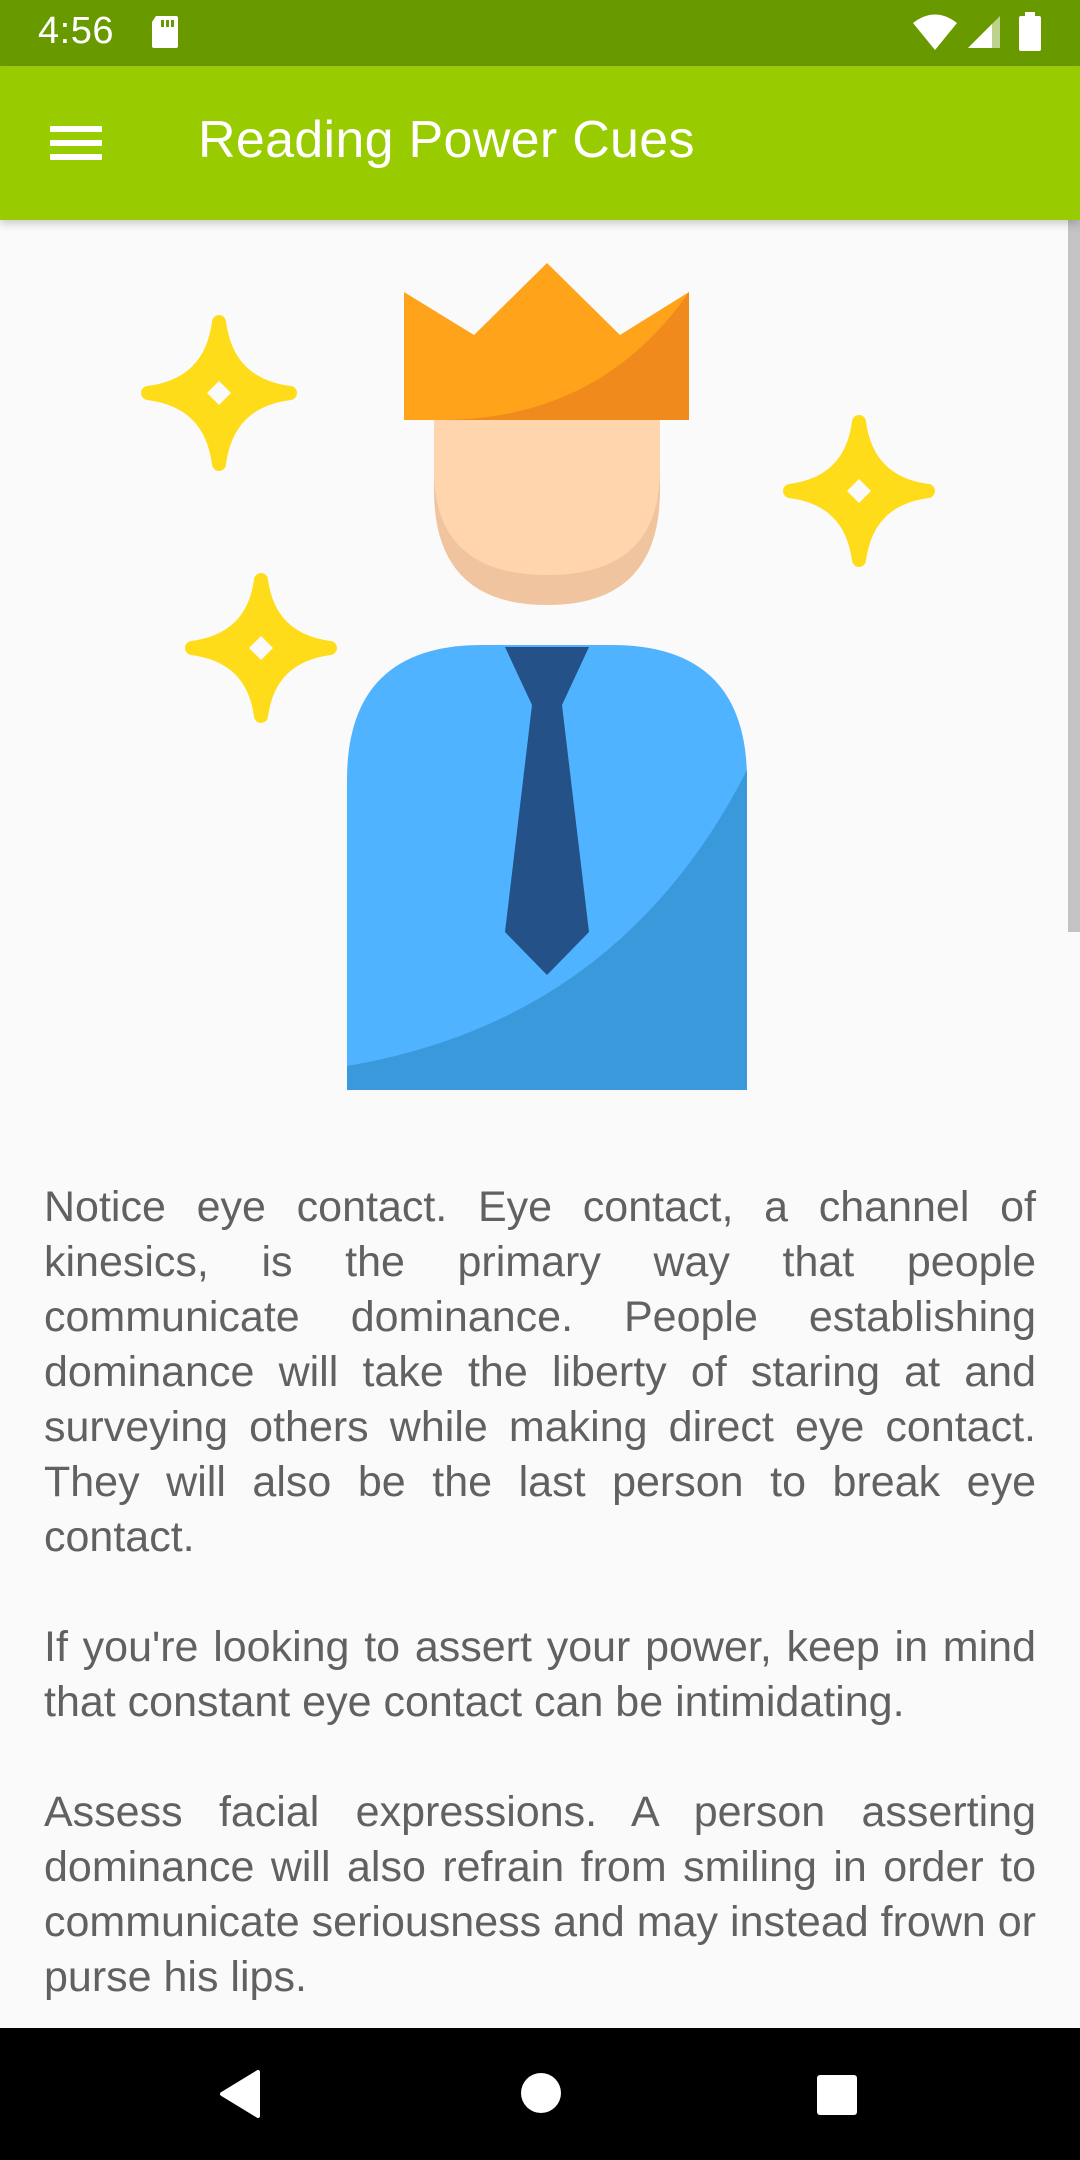 The image size is (1080, 2160). Describe the element at coordinates (984, 32) in the screenshot. I see `cell-signal-icon` at that location.